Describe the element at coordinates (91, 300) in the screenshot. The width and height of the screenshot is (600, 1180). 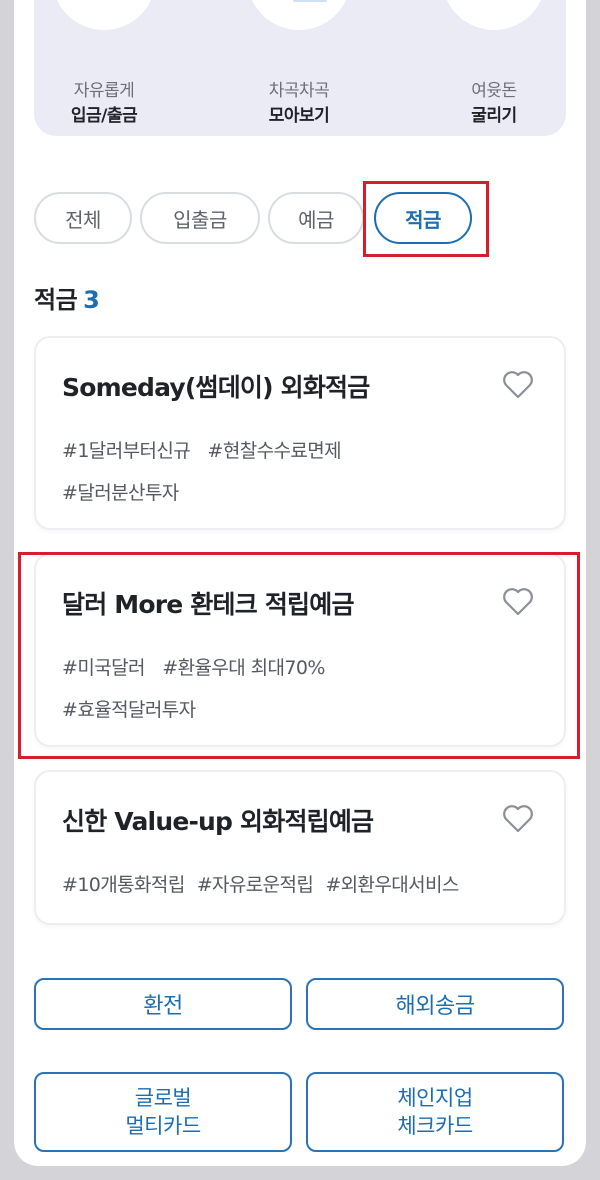
I see `product-count: 3` at that location.